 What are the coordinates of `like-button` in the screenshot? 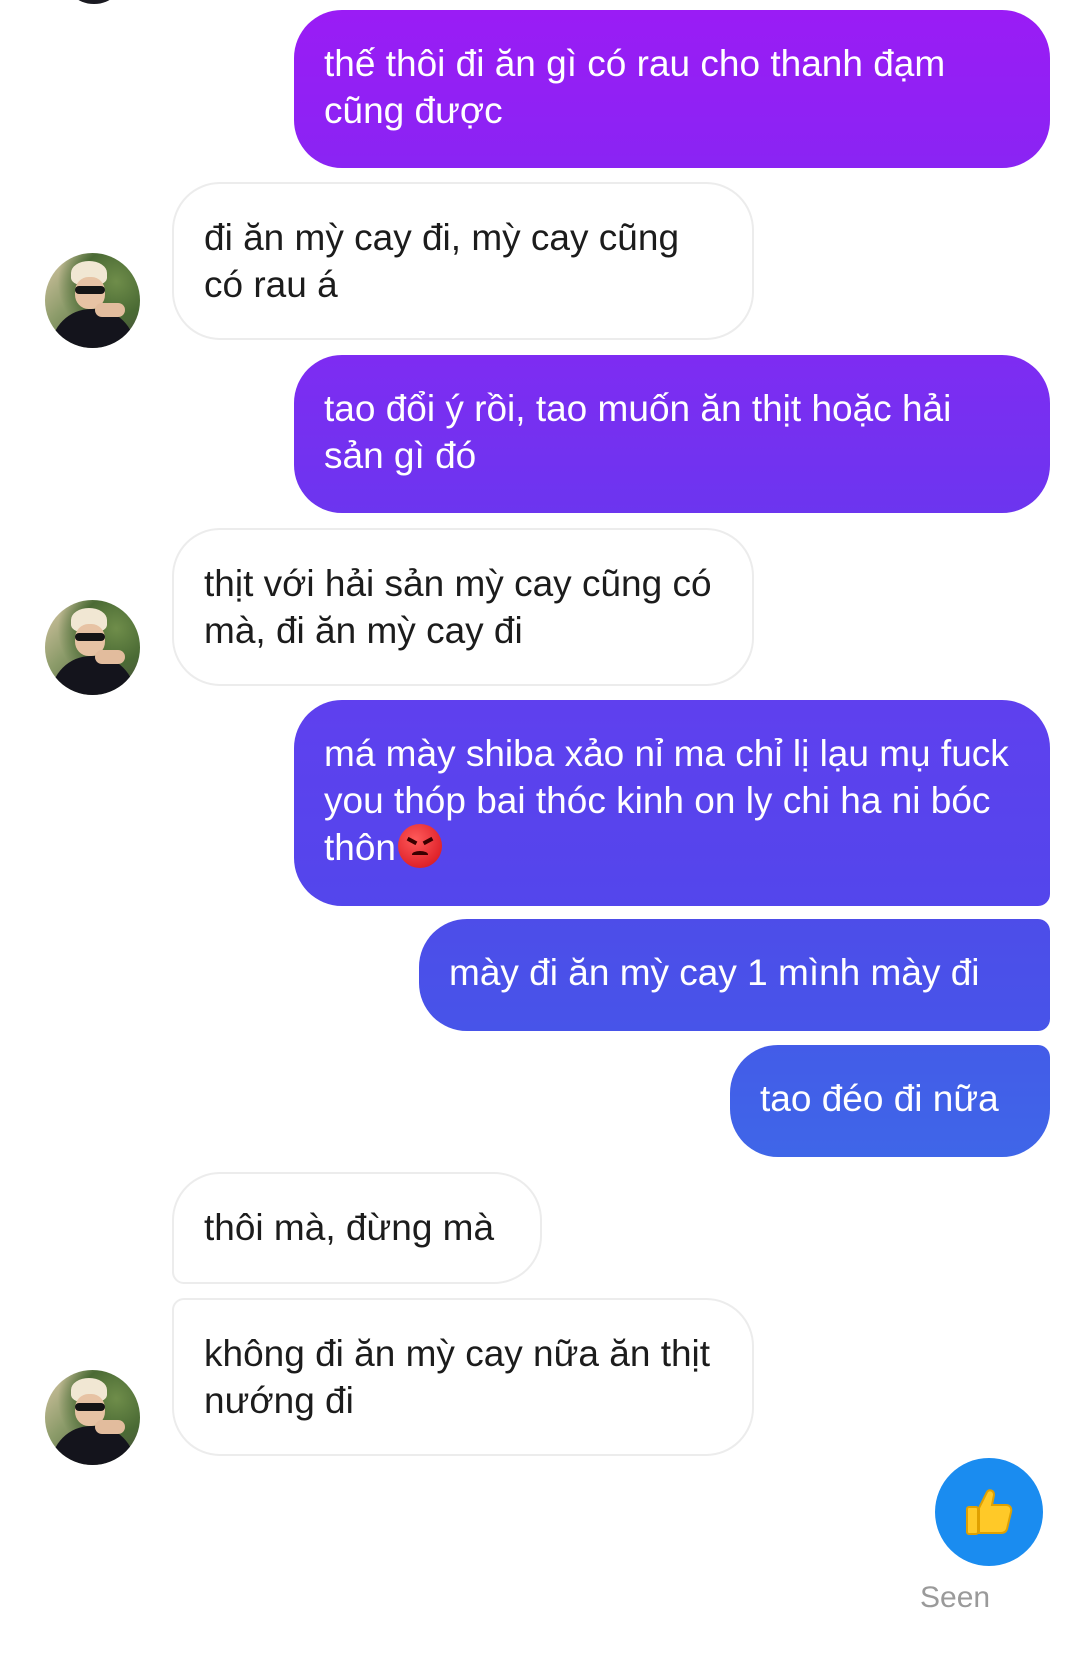 It's located at (989, 1512).